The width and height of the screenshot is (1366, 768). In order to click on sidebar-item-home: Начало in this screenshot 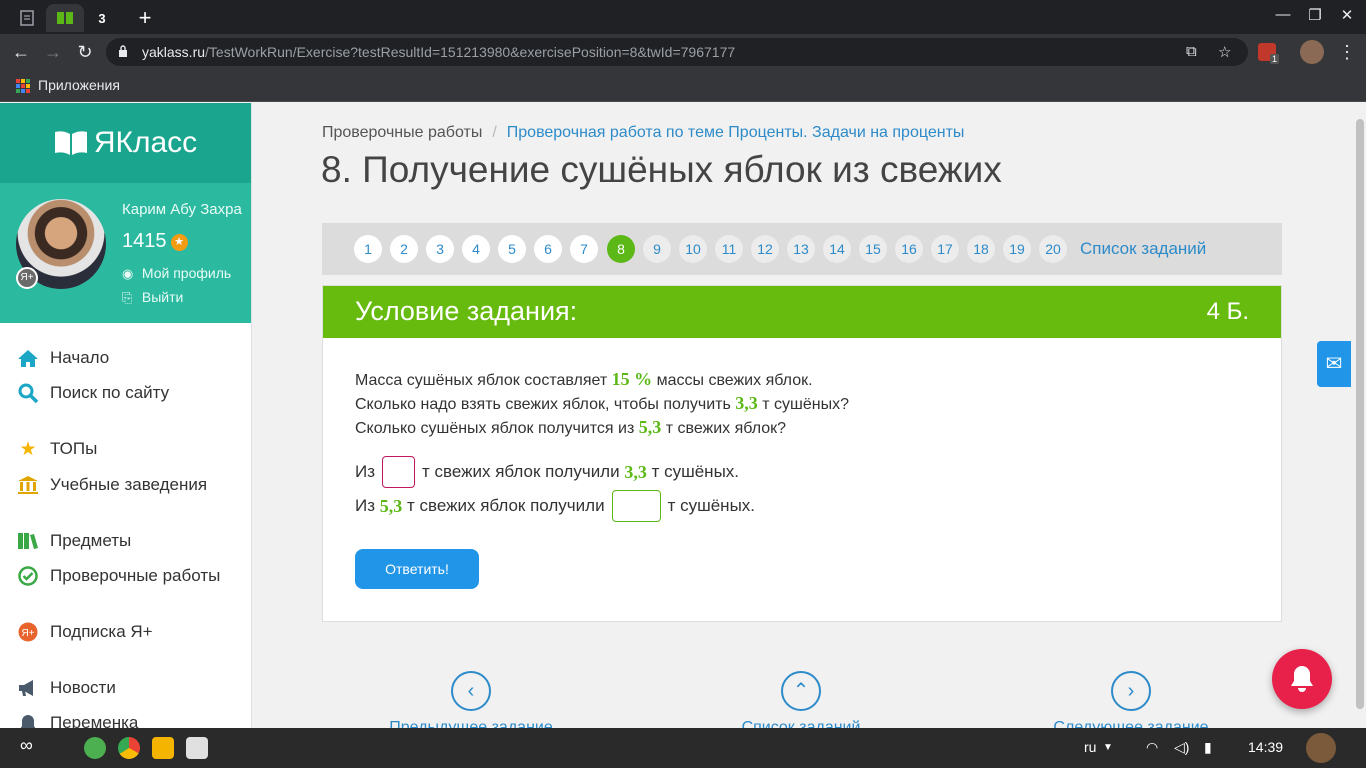, I will do `click(62, 358)`.